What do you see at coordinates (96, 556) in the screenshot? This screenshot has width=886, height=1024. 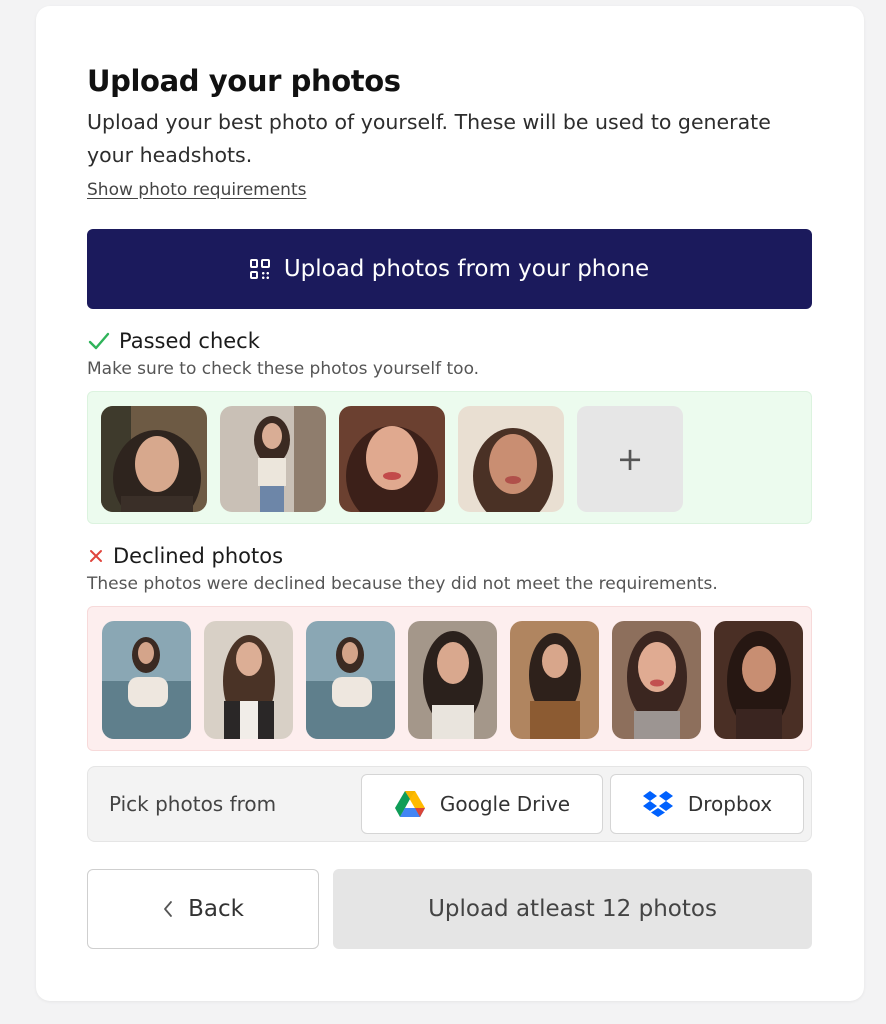 I see `cross-icon` at bounding box center [96, 556].